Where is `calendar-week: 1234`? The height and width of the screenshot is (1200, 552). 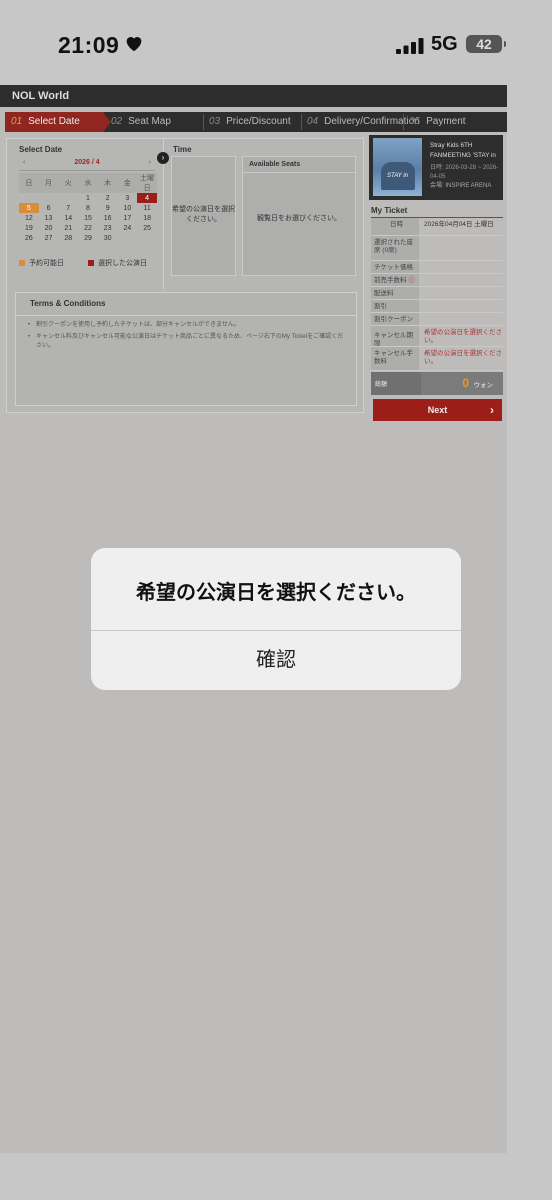
calendar-week: 1234 is located at coordinates (88, 198).